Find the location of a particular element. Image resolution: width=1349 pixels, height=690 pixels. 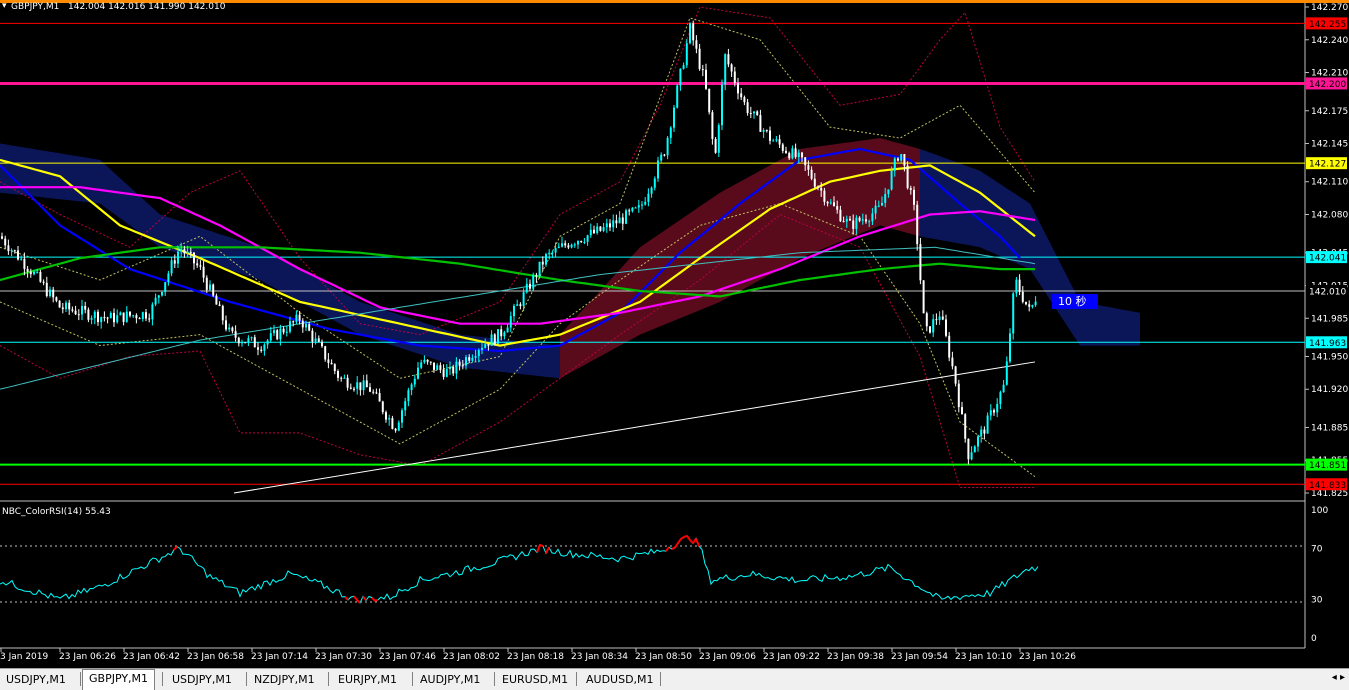

tab-nzdjpy-m1: NZDJPY,M1 is located at coordinates (284, 679).